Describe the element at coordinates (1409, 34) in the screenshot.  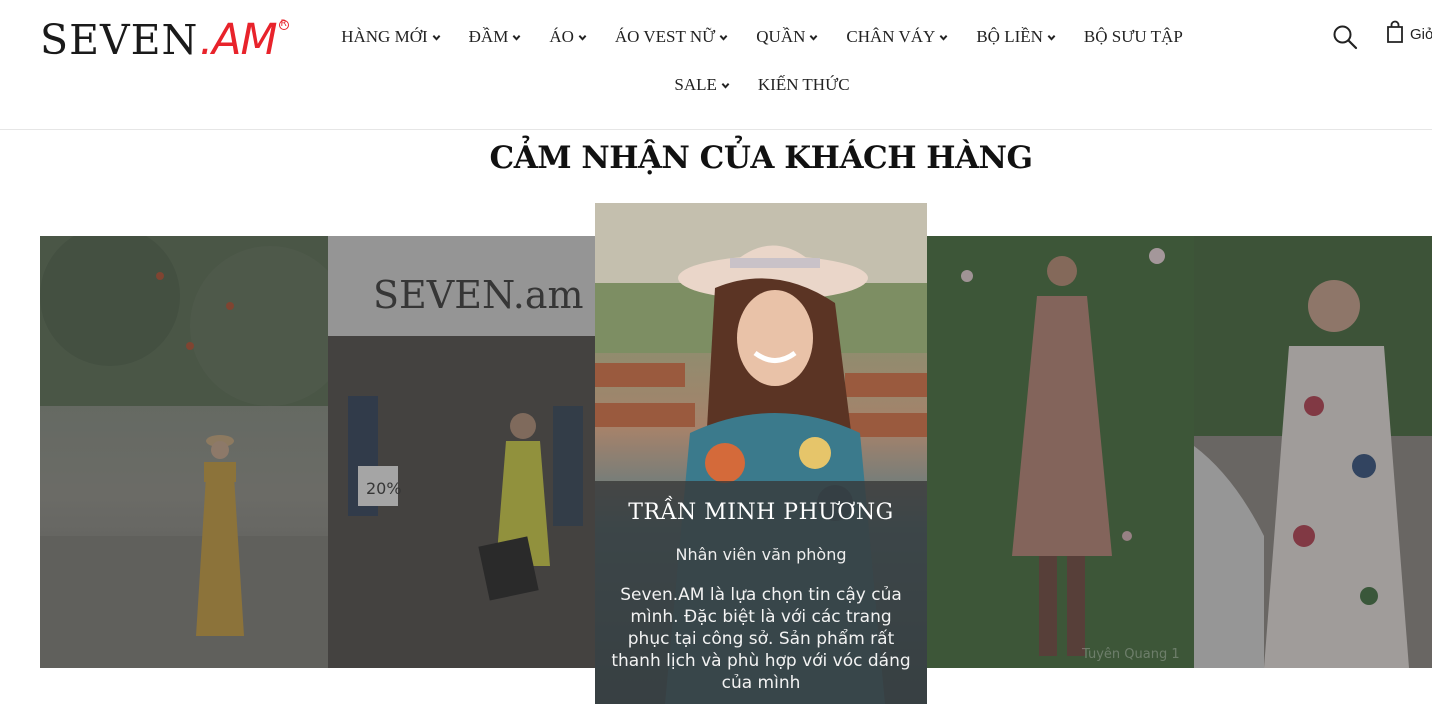
I see `cart-button: Giỏ` at that location.